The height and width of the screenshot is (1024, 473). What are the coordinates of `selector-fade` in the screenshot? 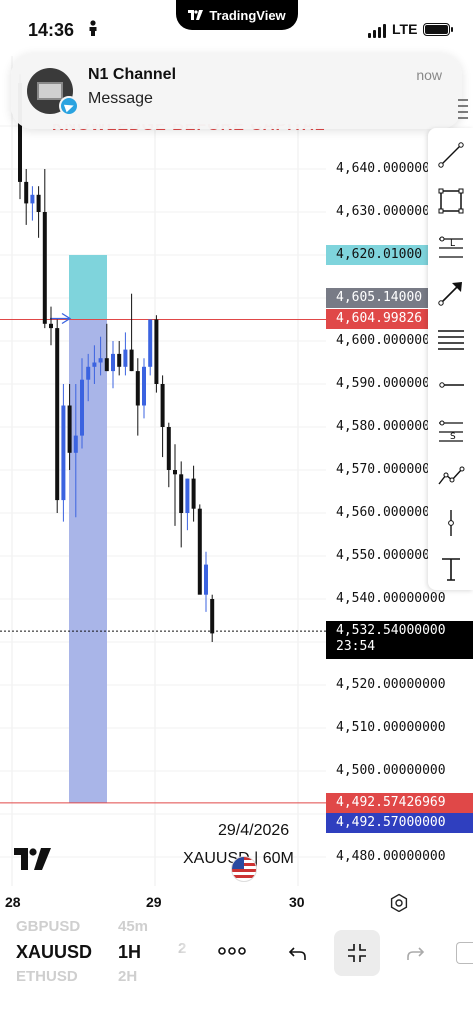 It's located at (178, 957).